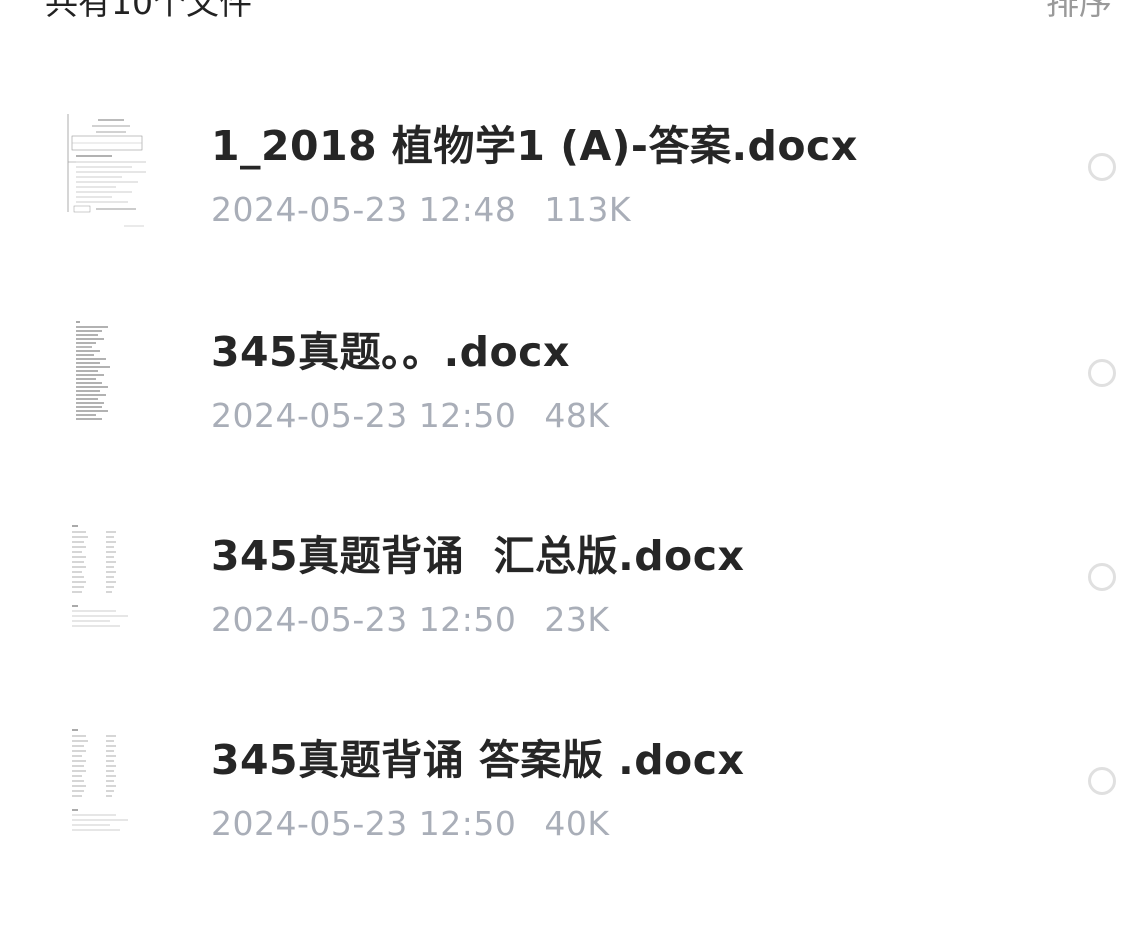  I want to click on file-meta: 2024-05-23 12:48 113K, so click(421, 209).